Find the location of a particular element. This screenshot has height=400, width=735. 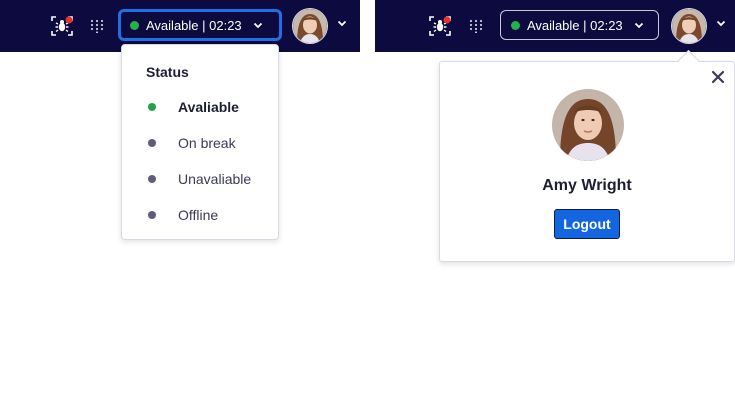

top-bar: Available | 02:23 is located at coordinates (555, 26).